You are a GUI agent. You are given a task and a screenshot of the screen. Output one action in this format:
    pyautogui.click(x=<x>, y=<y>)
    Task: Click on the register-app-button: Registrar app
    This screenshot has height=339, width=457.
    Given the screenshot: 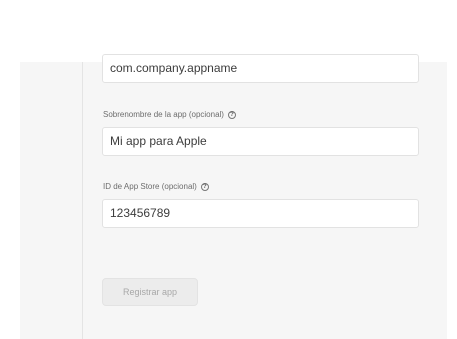 What is the action you would take?
    pyautogui.click(x=150, y=292)
    